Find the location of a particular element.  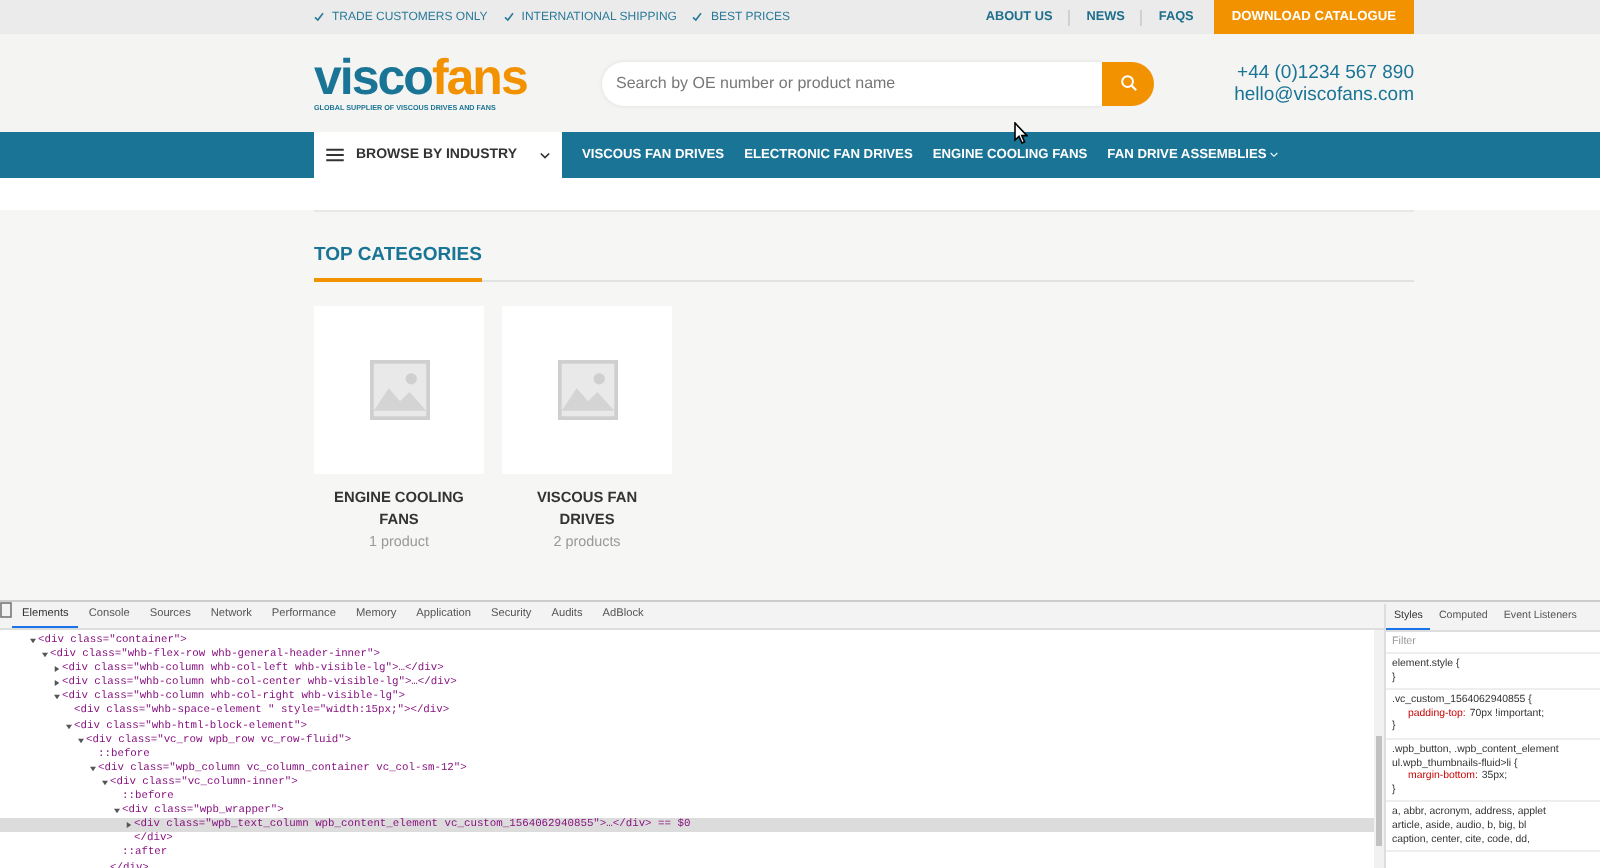

search-field: Search by OE number or product name is located at coordinates (852, 83).